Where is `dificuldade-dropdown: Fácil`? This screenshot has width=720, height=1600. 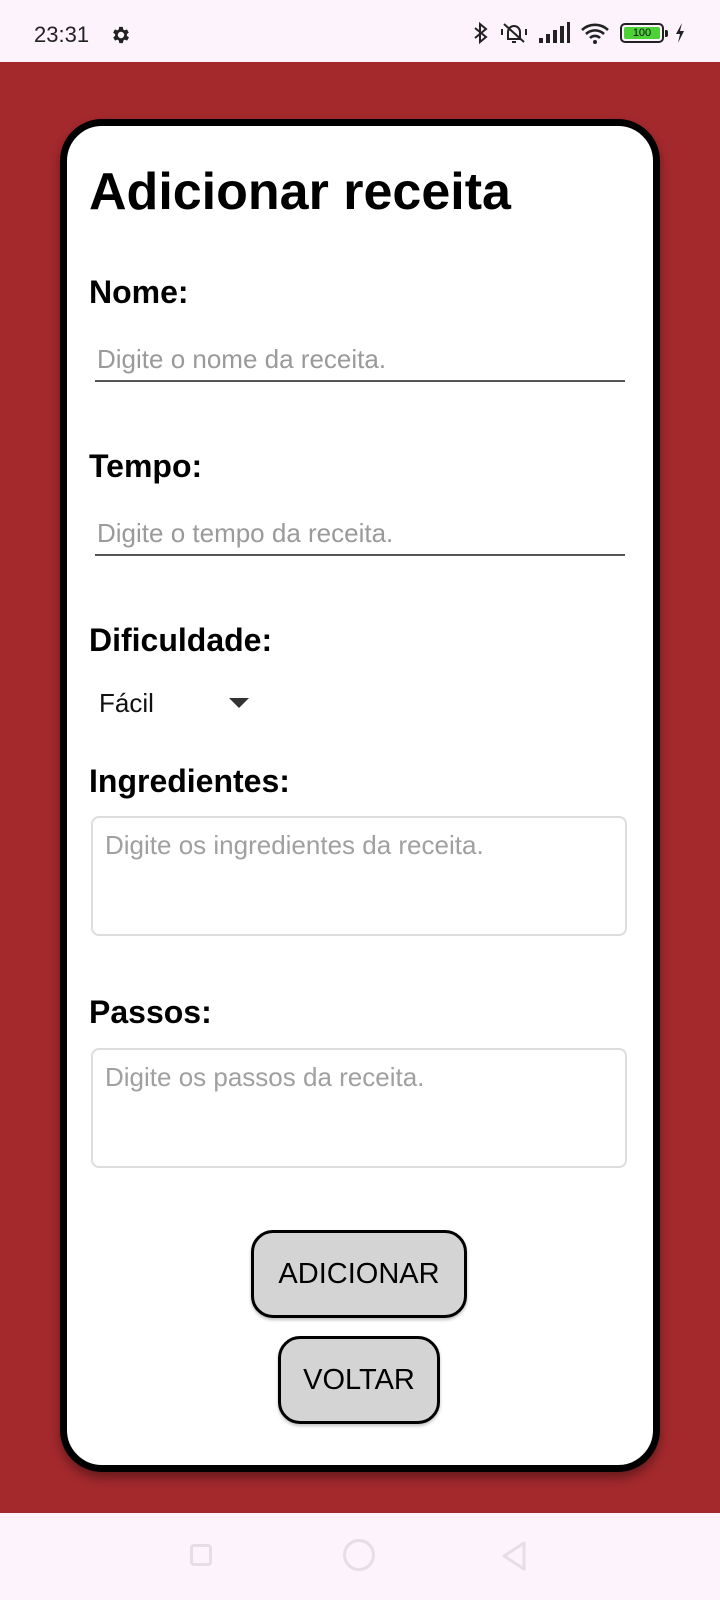
dificuldade-dropdown: Fácil is located at coordinates (179, 703).